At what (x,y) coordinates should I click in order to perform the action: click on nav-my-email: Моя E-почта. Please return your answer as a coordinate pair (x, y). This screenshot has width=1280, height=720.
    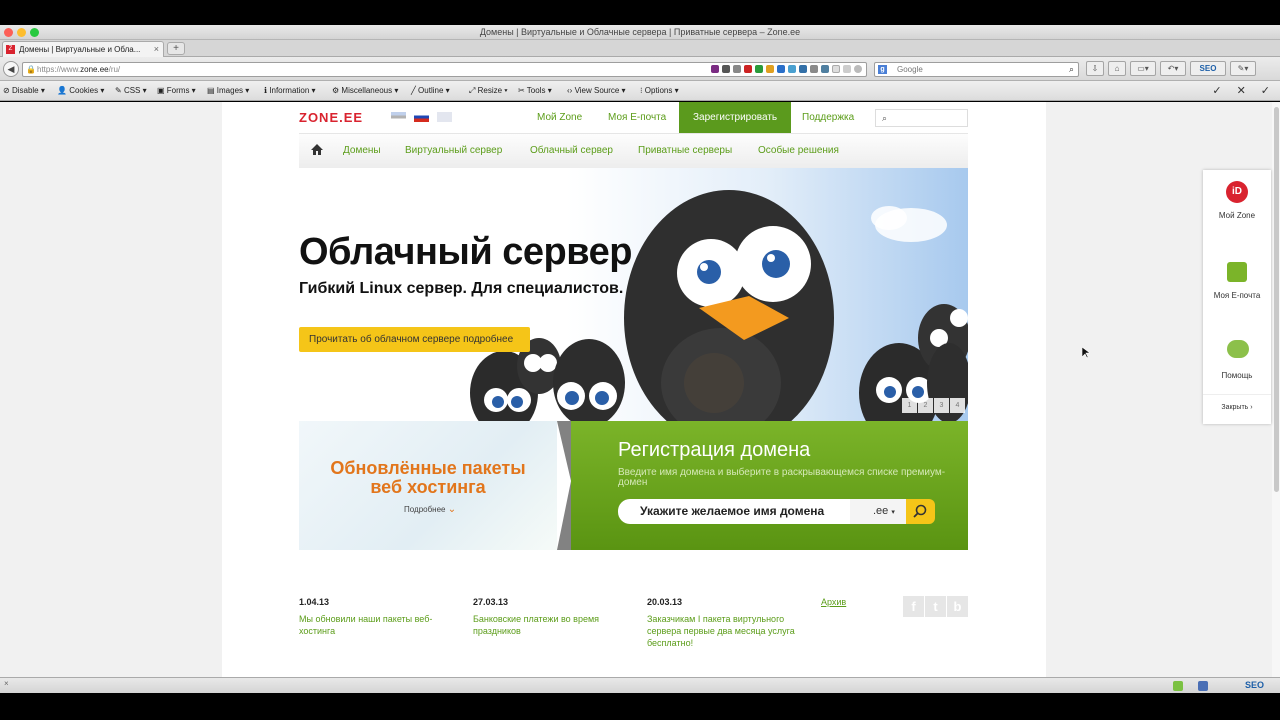
    Looking at the image, I should click on (637, 117).